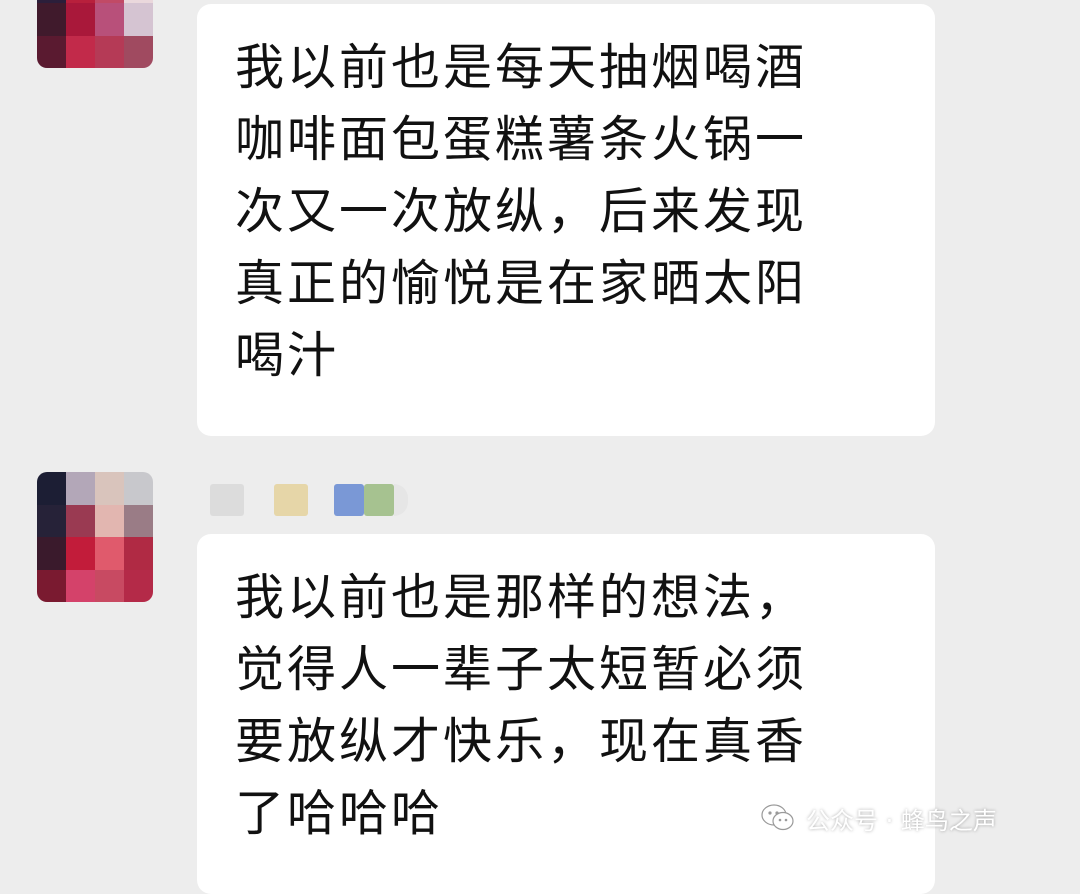 The width and height of the screenshot is (1080, 894). What do you see at coordinates (521, 139) in the screenshot?
I see `message-text-line: 咖啡面包蛋糕薯条火锅一` at bounding box center [521, 139].